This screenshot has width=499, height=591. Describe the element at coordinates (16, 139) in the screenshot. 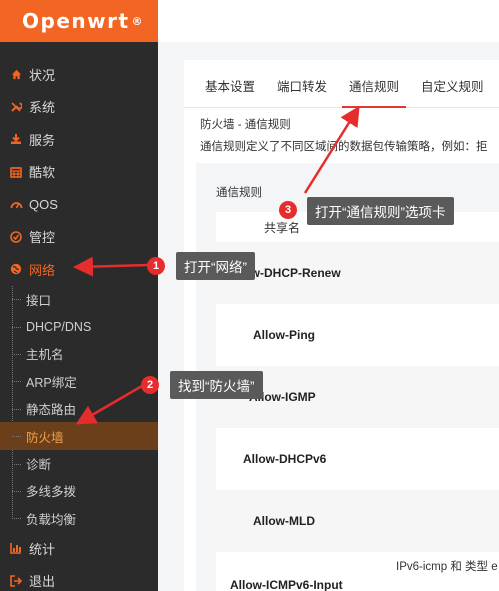

I see `download-icon` at that location.